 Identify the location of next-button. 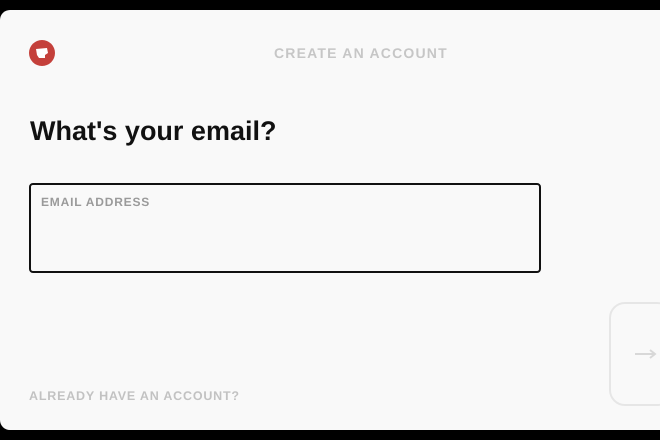
(634, 354).